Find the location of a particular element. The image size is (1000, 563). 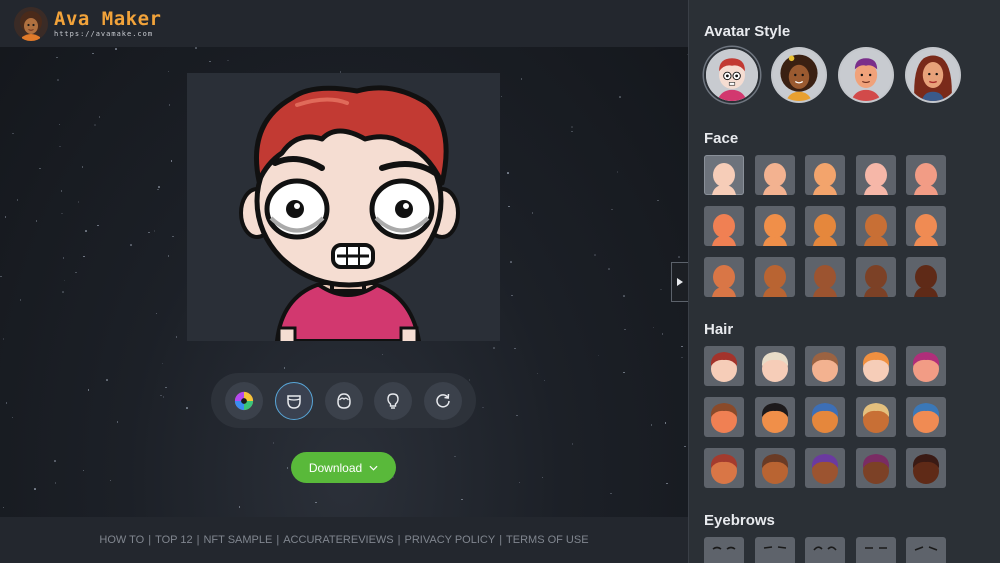

avatar-preview is located at coordinates (343, 207).